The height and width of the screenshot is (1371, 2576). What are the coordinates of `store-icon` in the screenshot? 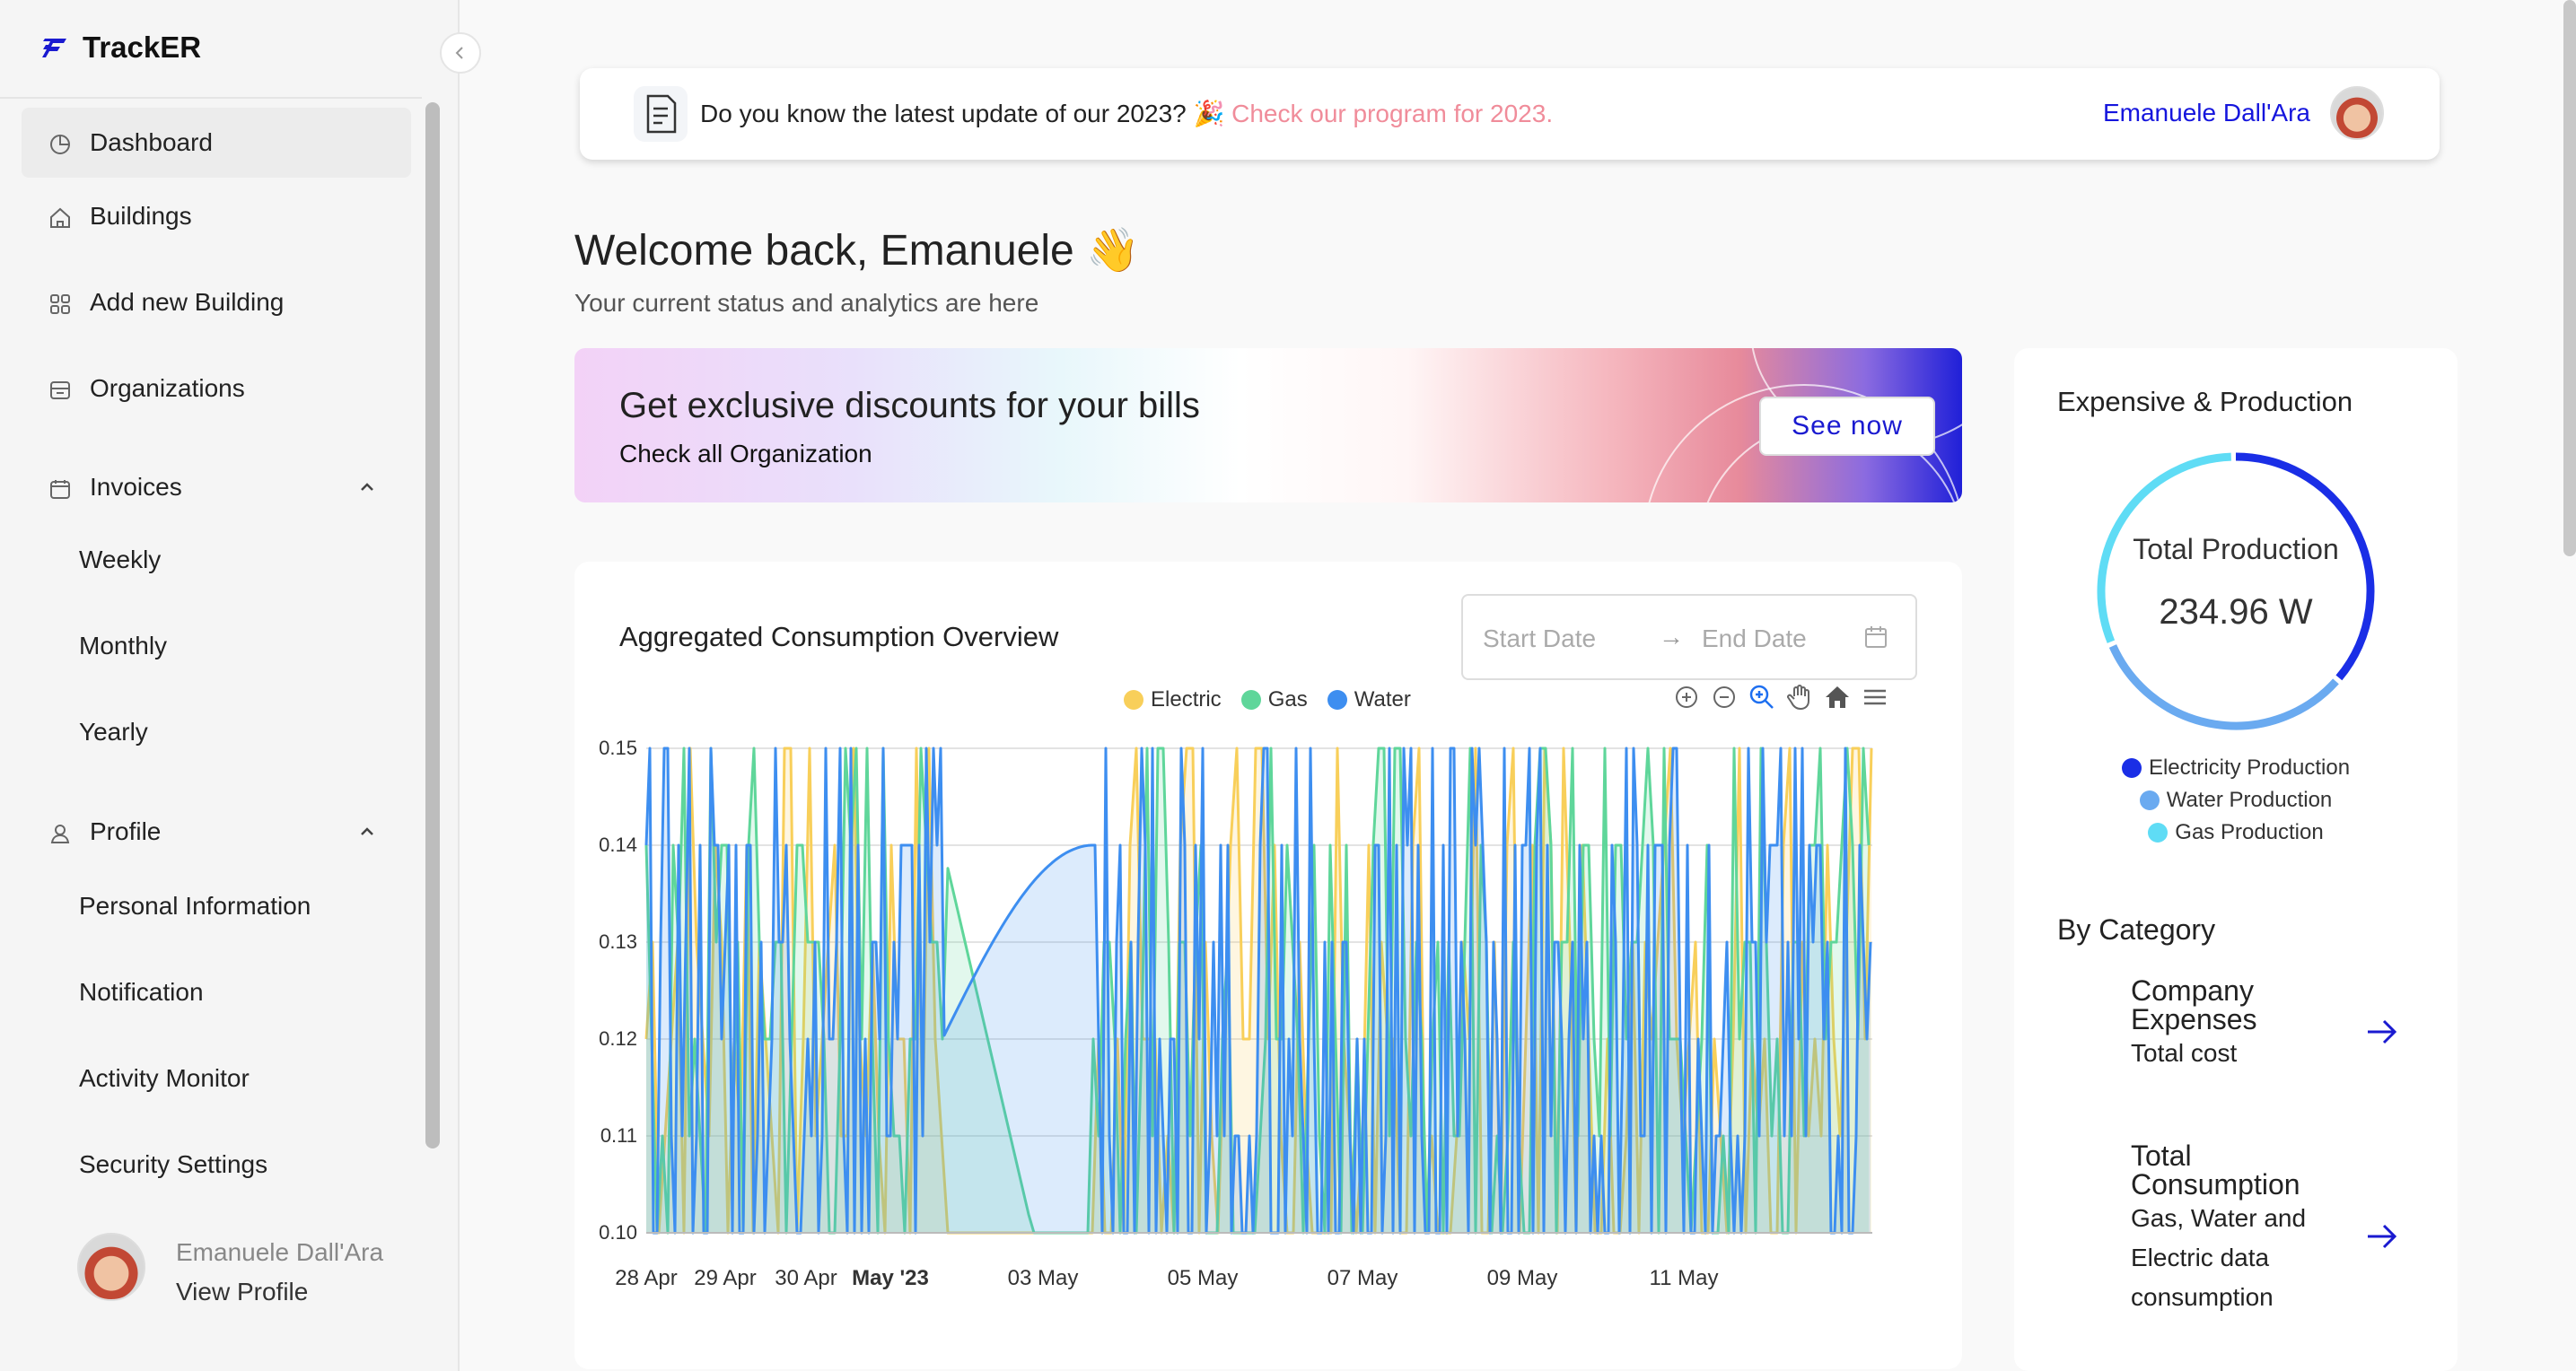 It's located at (60, 390).